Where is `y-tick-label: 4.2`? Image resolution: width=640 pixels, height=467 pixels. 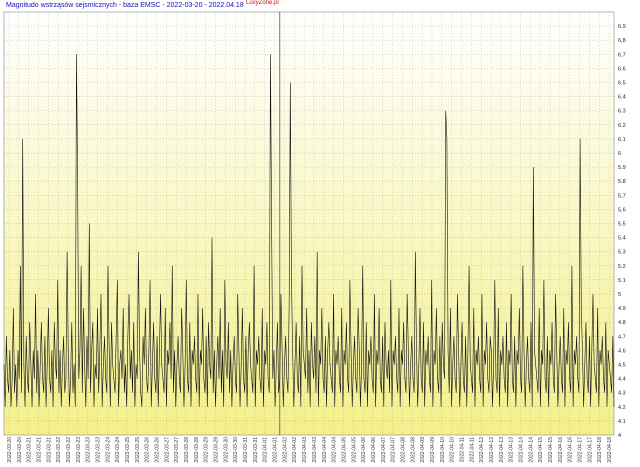 y-tick-label: 4.2 is located at coordinates (622, 408).